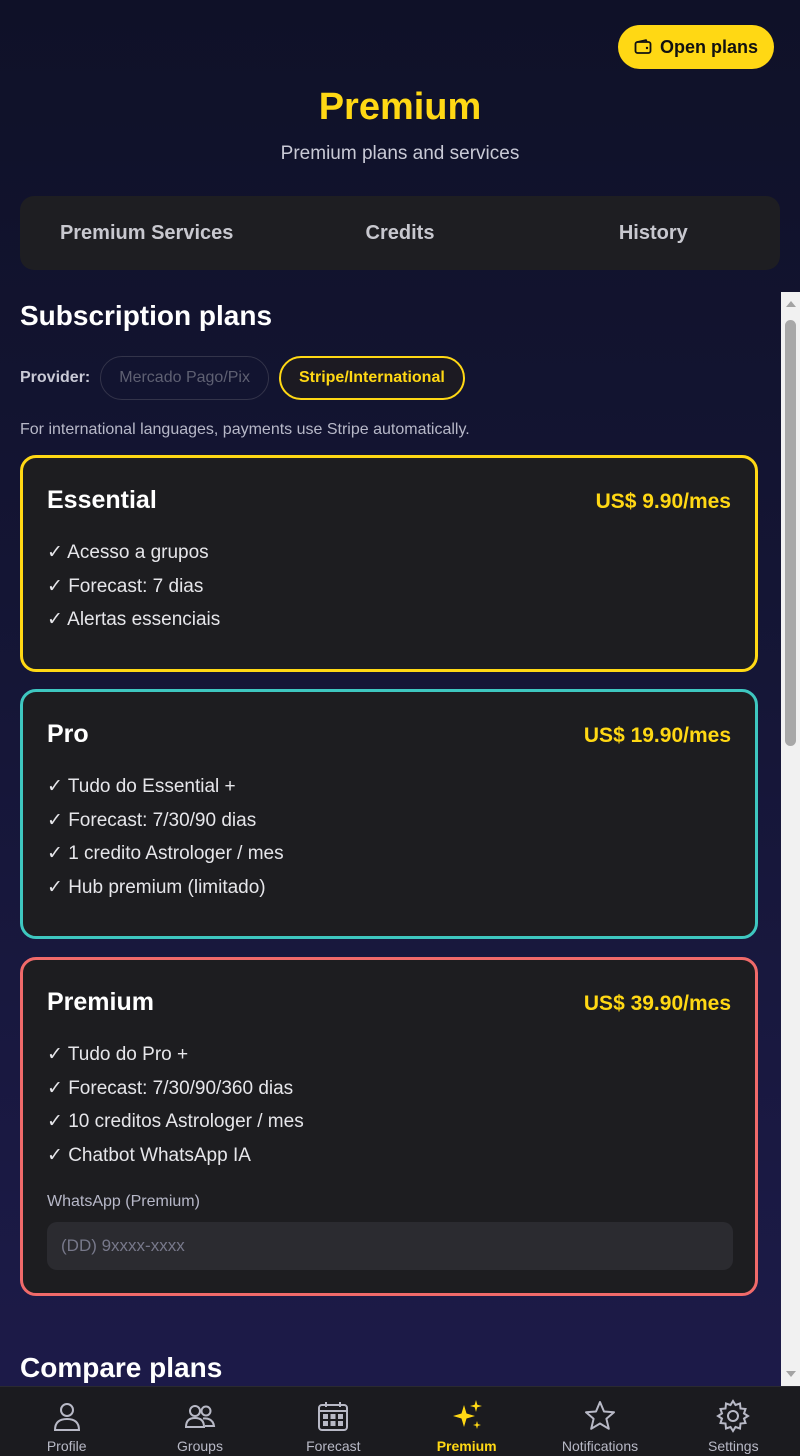 The width and height of the screenshot is (800, 1456). Describe the element at coordinates (141, 786) in the screenshot. I see `plan-feature: ✓ Tudo do Essential +` at that location.